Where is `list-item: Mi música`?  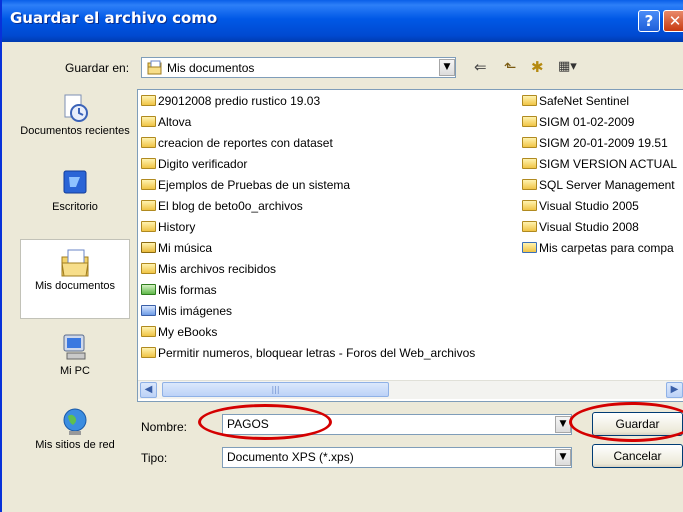
list-item: Mi música is located at coordinates (176, 248).